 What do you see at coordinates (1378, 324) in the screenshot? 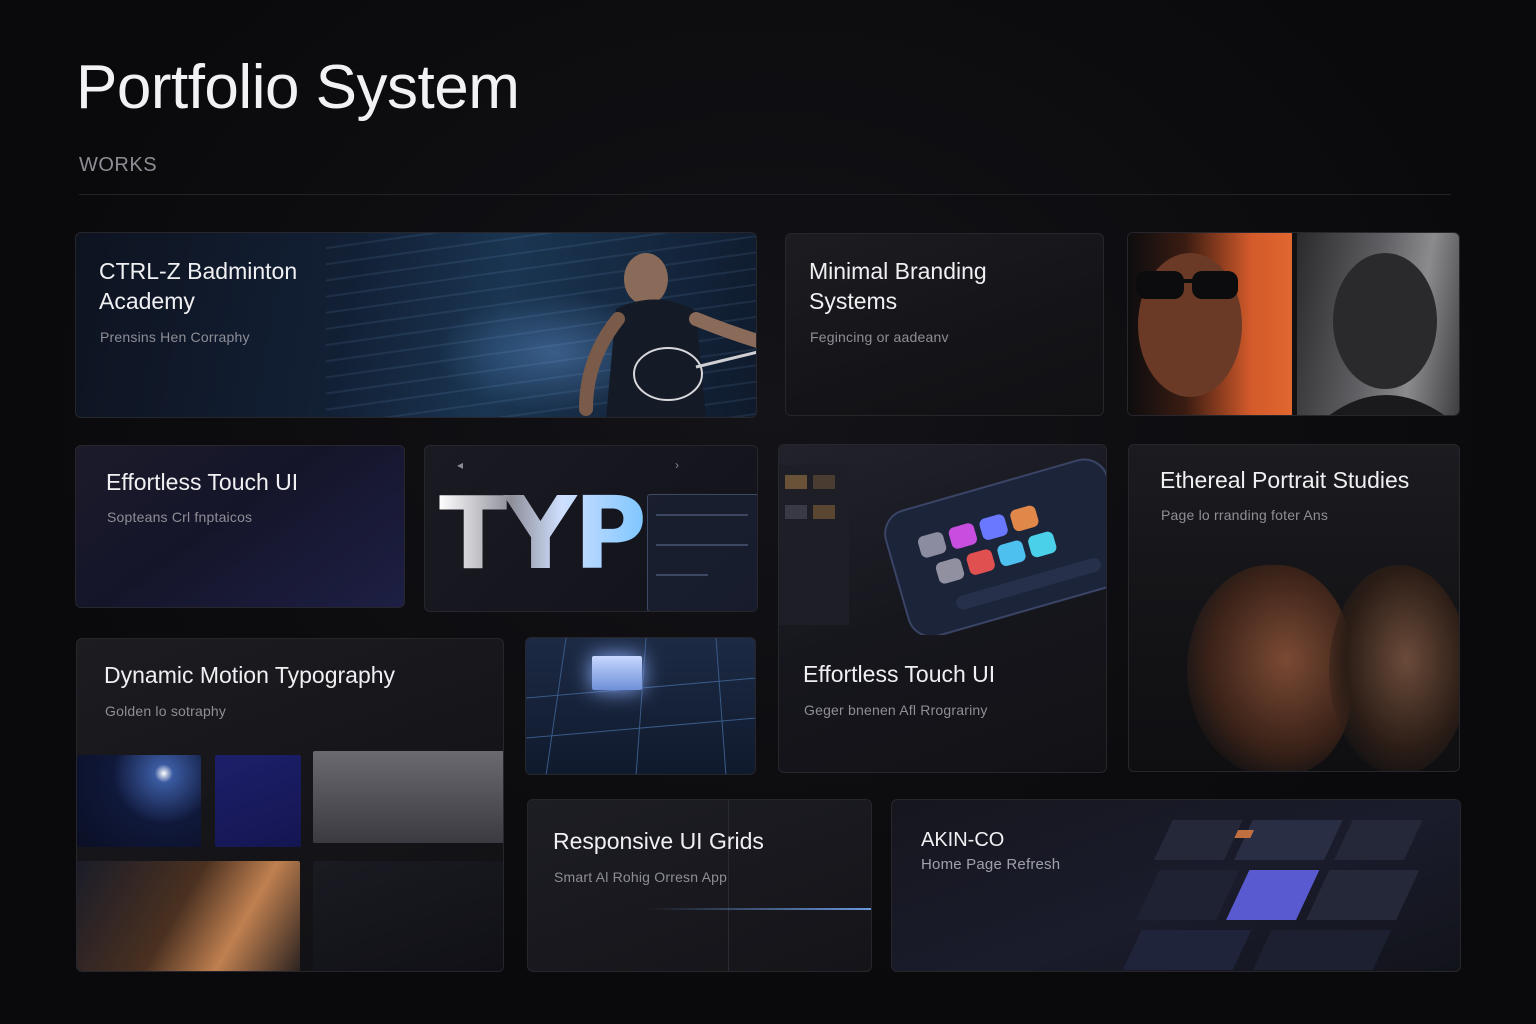
I see `portrait-monochrome-image` at bounding box center [1378, 324].